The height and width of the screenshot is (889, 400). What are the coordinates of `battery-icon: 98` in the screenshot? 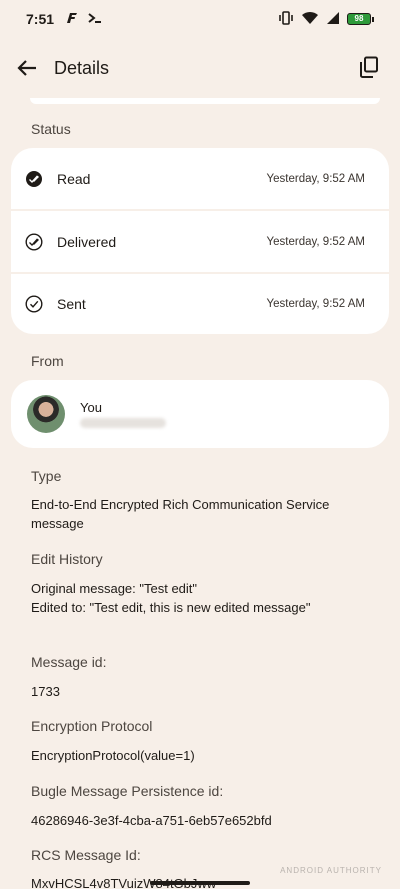 It's located at (360, 19).